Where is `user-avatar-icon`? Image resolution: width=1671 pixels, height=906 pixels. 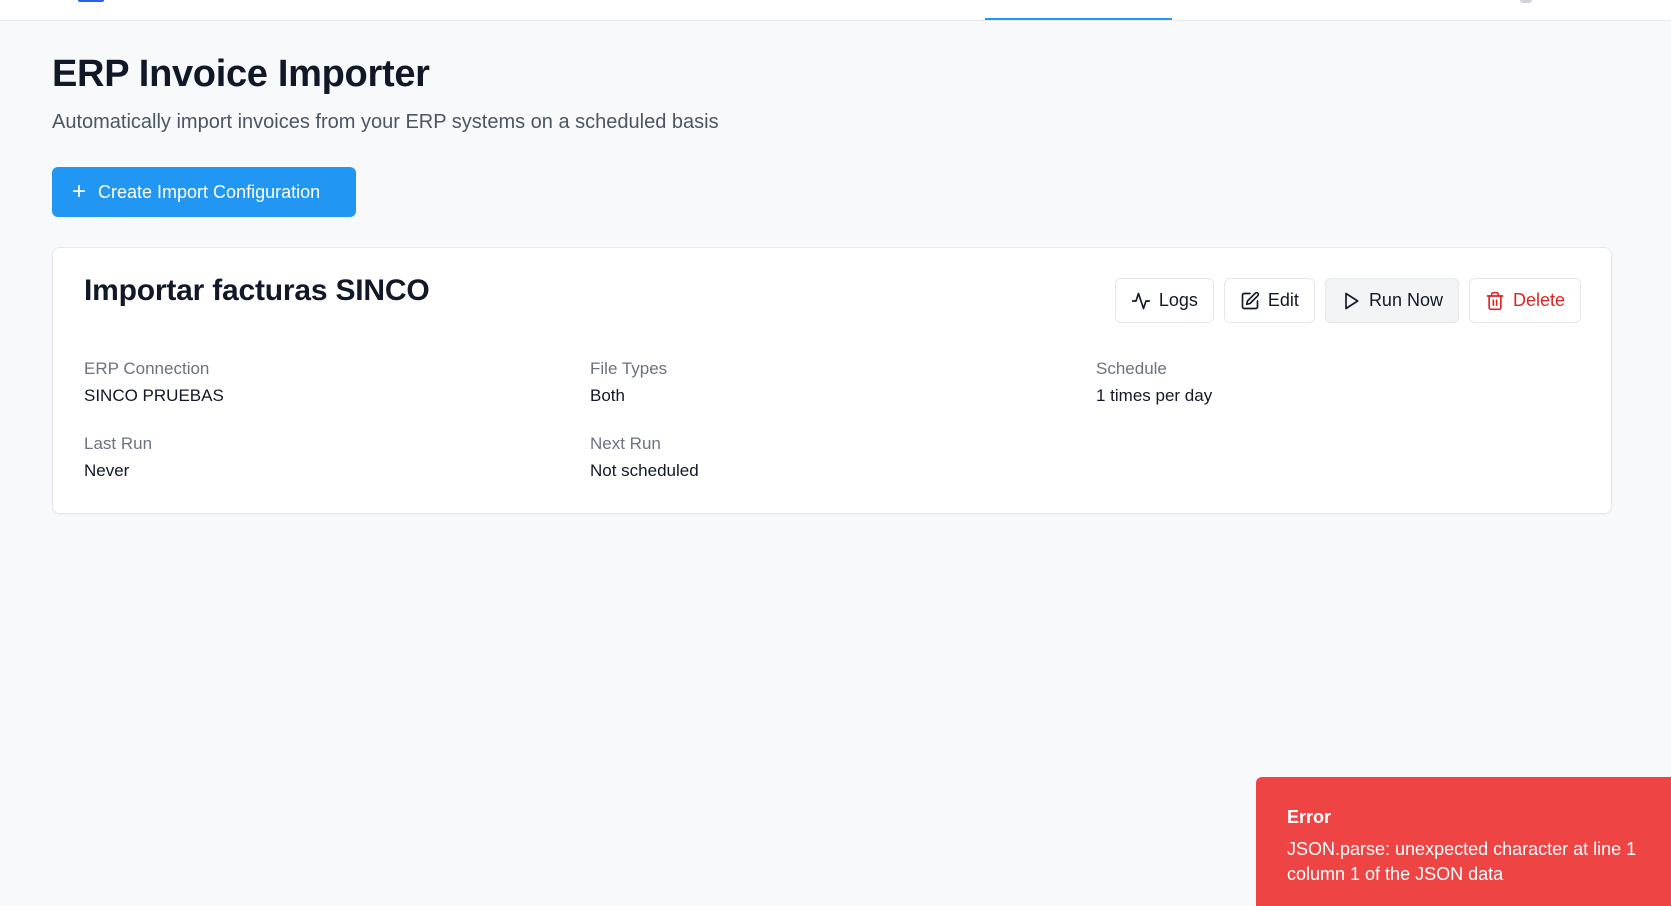 user-avatar-icon is located at coordinates (1526, 1).